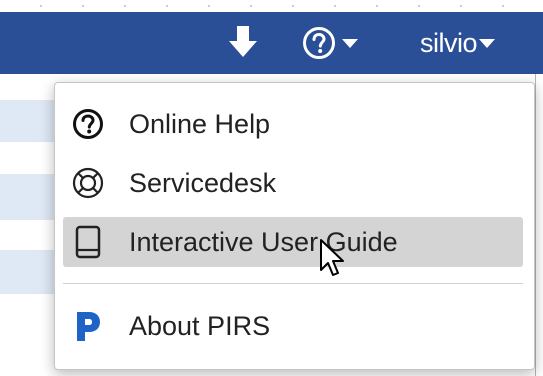  Describe the element at coordinates (88, 242) in the screenshot. I see `book-icon` at that location.